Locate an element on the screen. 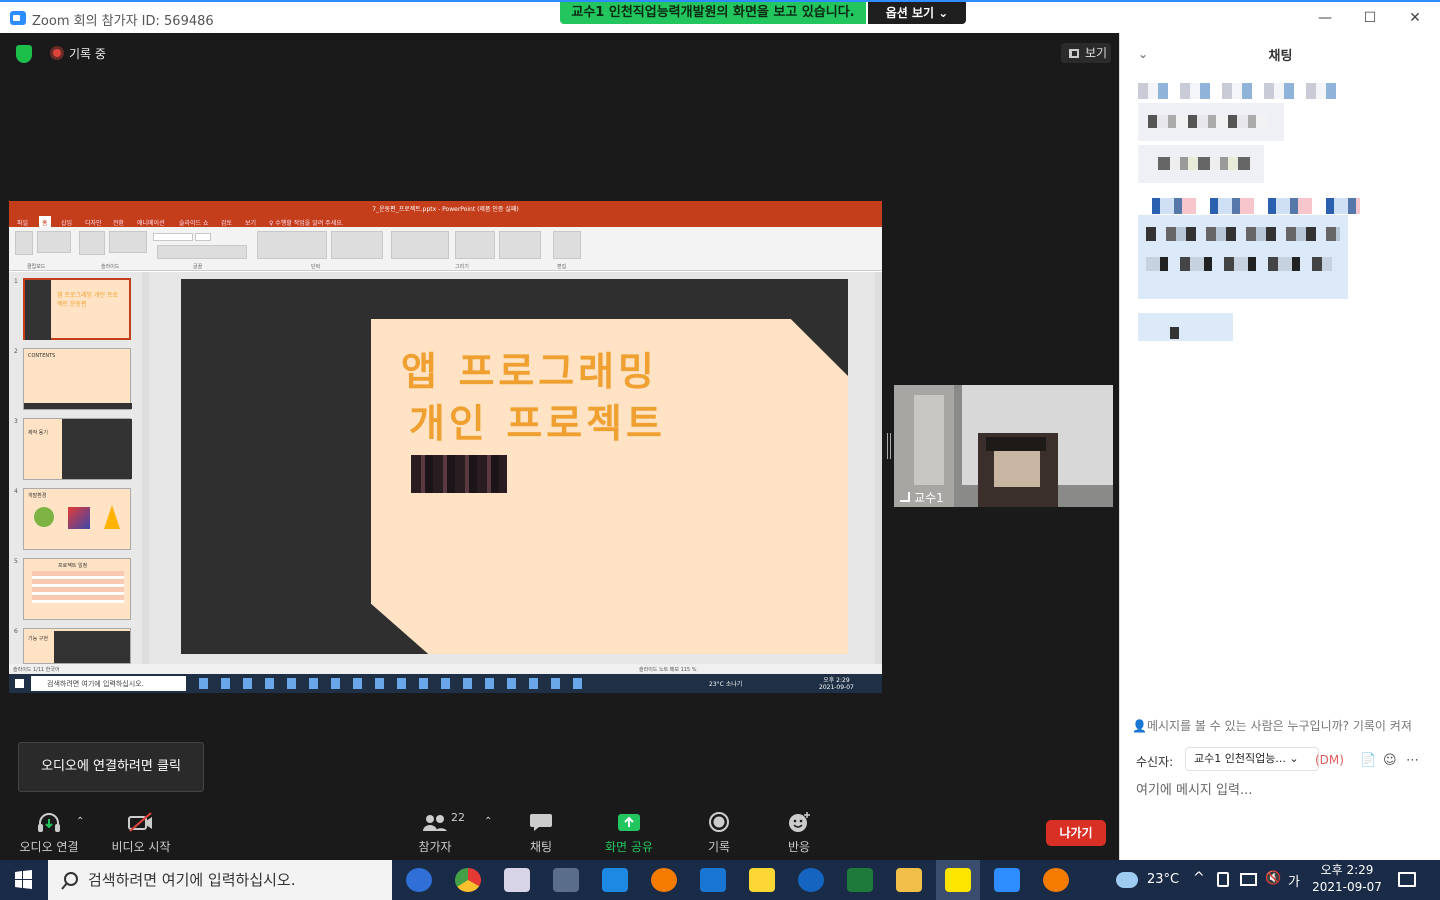 The width and height of the screenshot is (1440, 900). slide-thumb-text: CONTENTS is located at coordinates (42, 356).